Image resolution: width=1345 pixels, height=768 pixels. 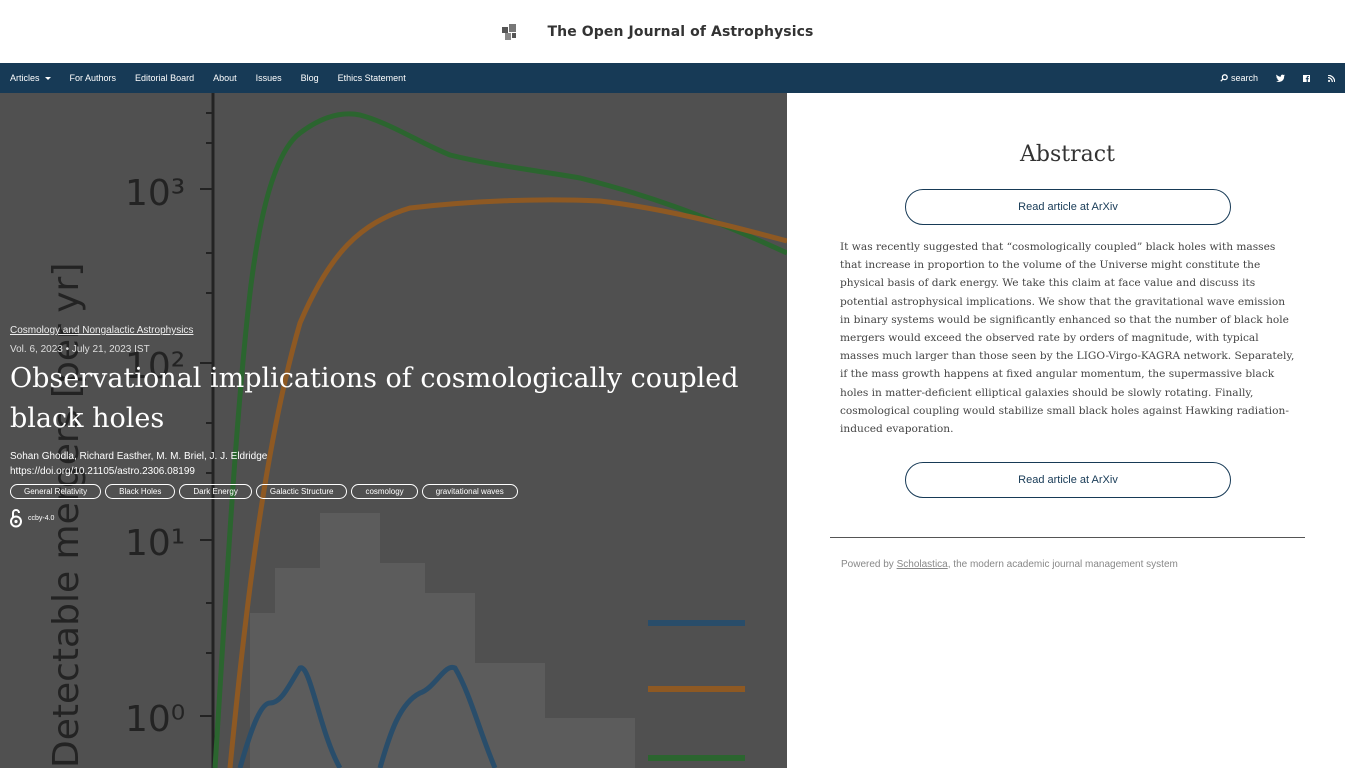 What do you see at coordinates (301, 491) in the screenshot?
I see `tag-galactic-structure: Galactic Structure` at bounding box center [301, 491].